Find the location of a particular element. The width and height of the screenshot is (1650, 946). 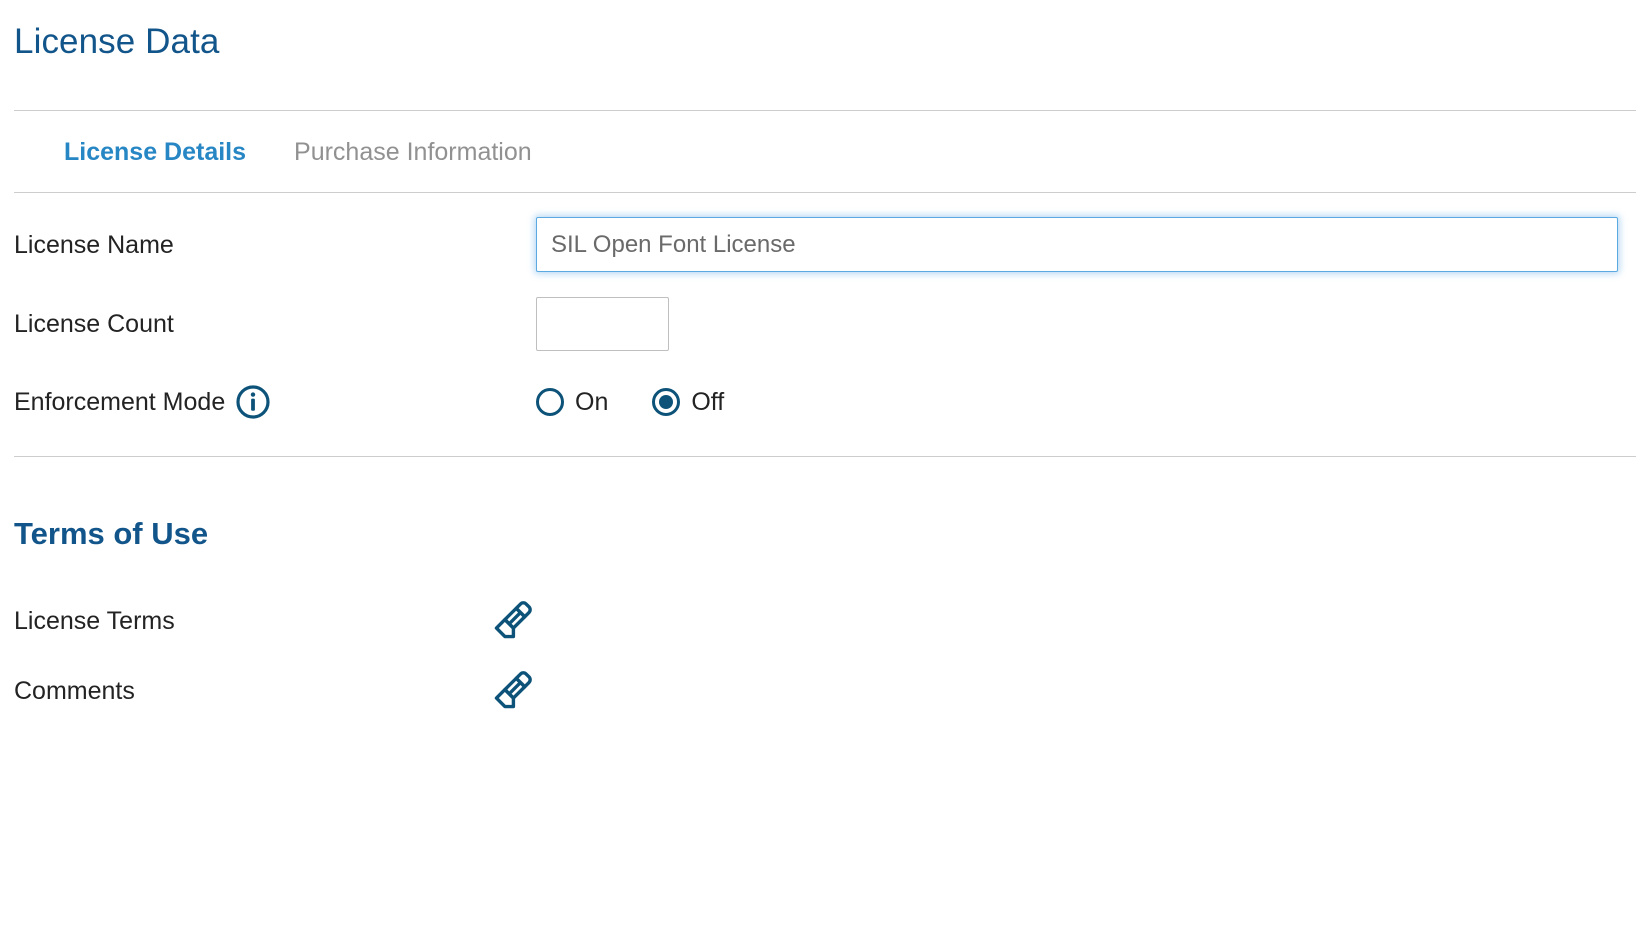

form-row-license-name: License Name is located at coordinates (825, 244).